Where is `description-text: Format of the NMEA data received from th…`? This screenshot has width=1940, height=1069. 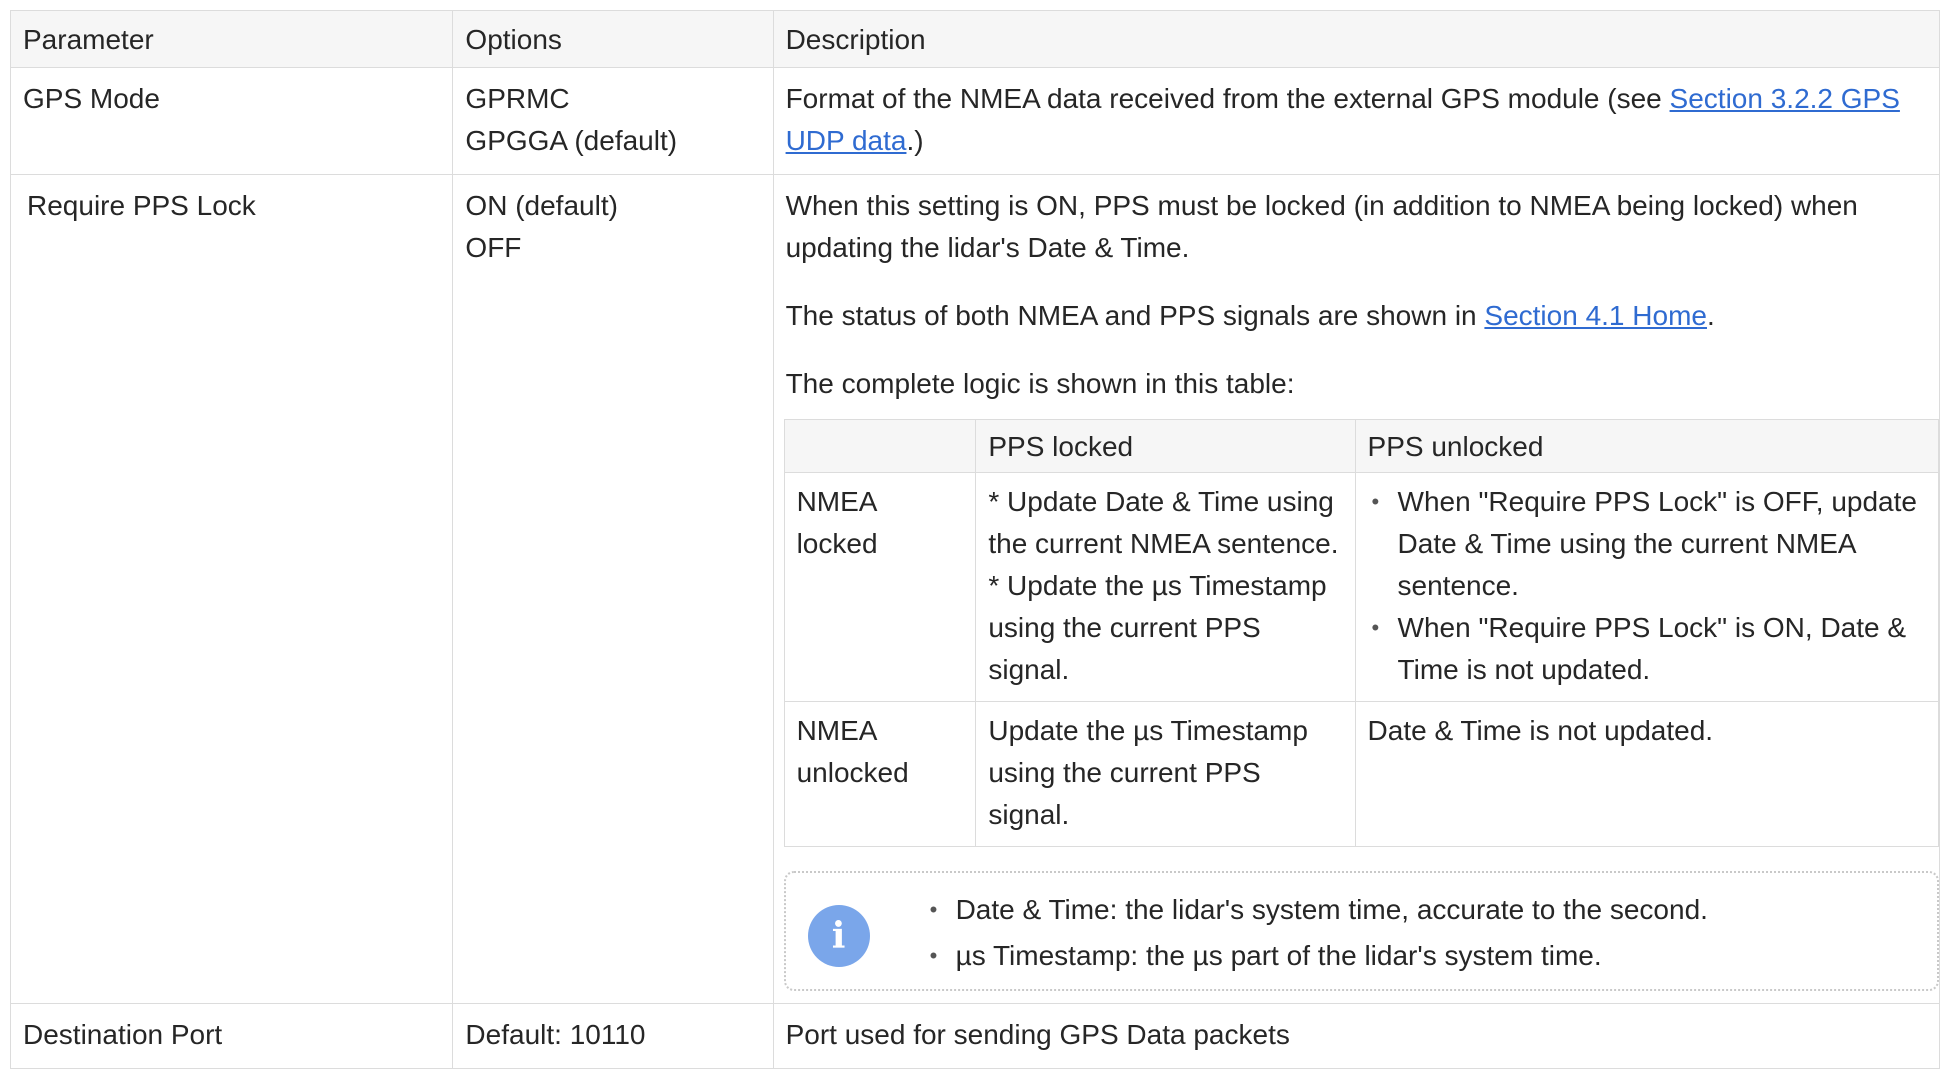 description-text: Format of the NMEA data received from th… is located at coordinates (1227, 98).